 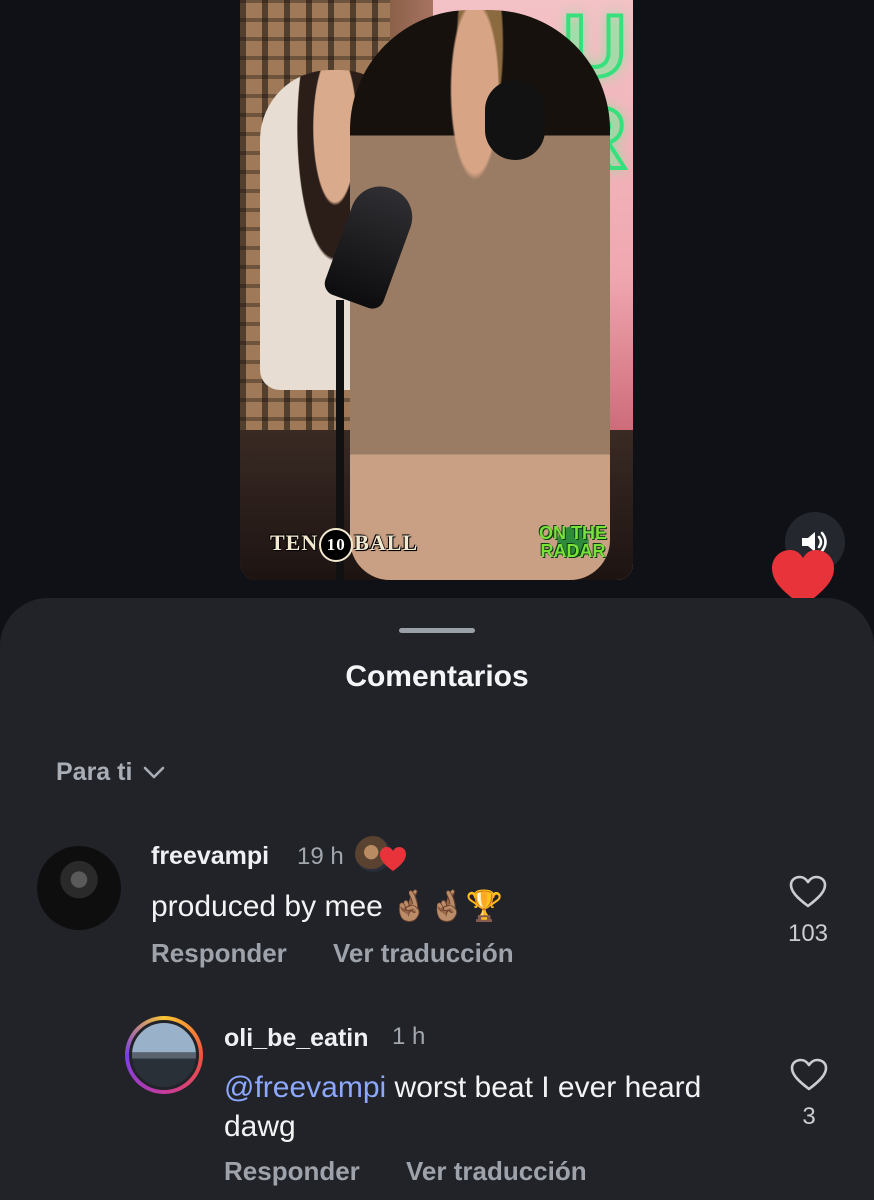 I want to click on comment-timestamp: 19 h, so click(x=320, y=856).